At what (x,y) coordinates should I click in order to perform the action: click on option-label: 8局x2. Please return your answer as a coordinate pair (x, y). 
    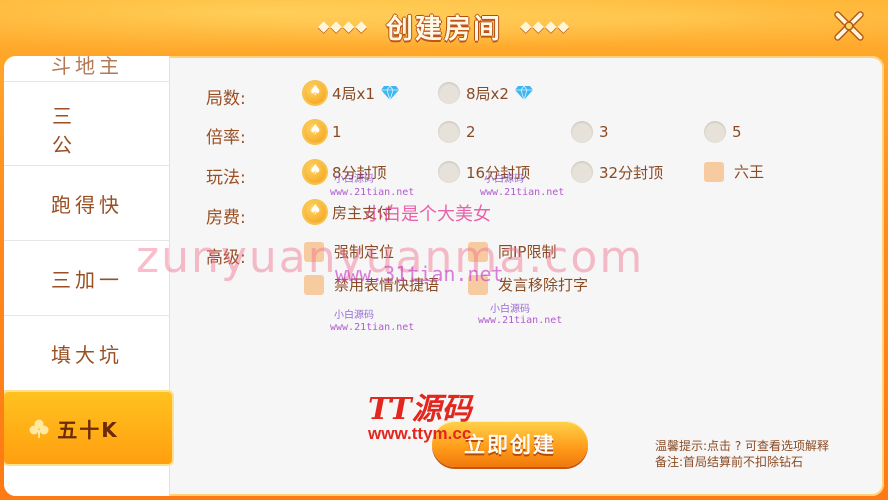
    Looking at the image, I should click on (487, 93).